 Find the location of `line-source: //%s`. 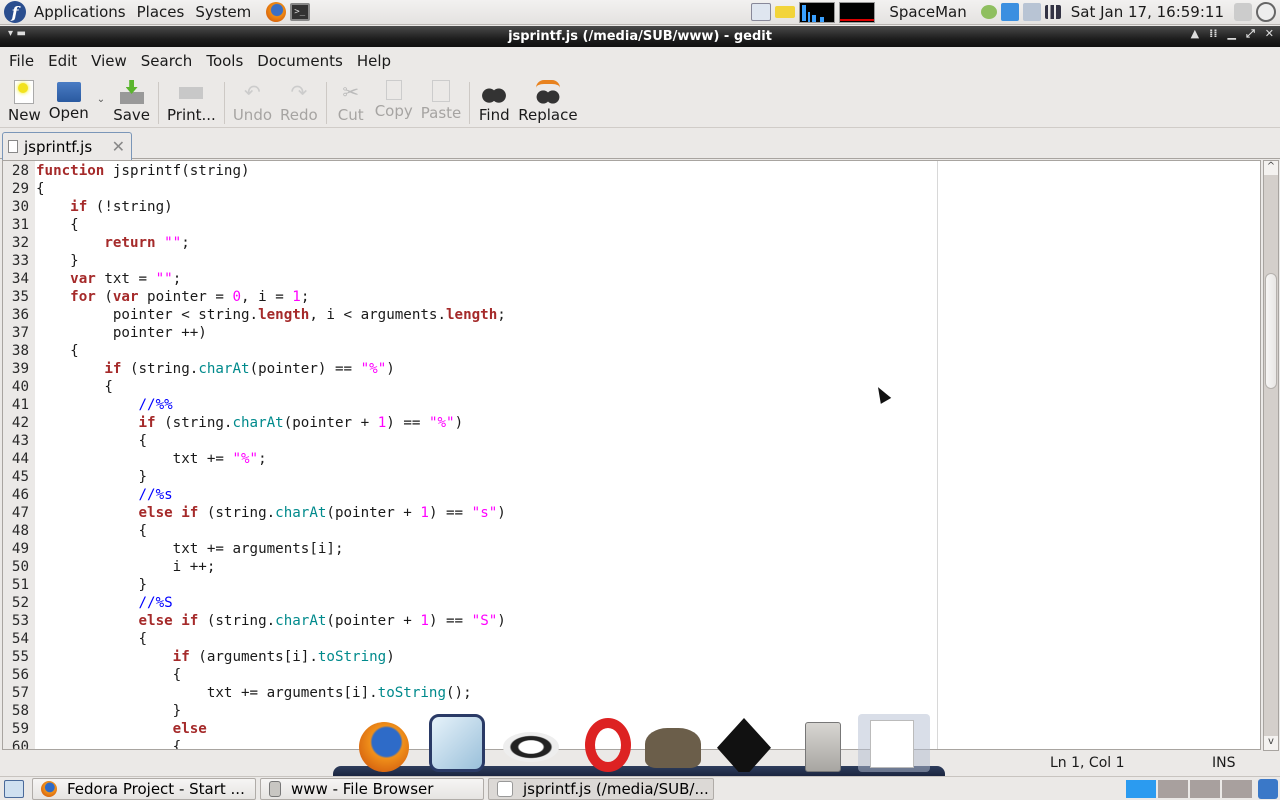

line-source: //%s is located at coordinates (103, 495).